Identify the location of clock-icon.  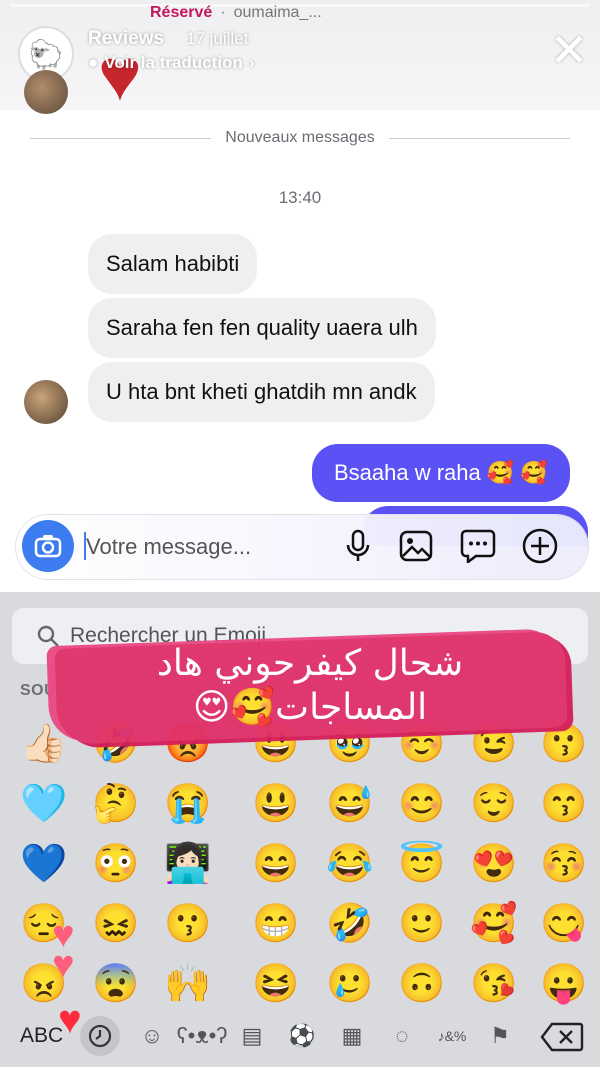
(100, 1036).